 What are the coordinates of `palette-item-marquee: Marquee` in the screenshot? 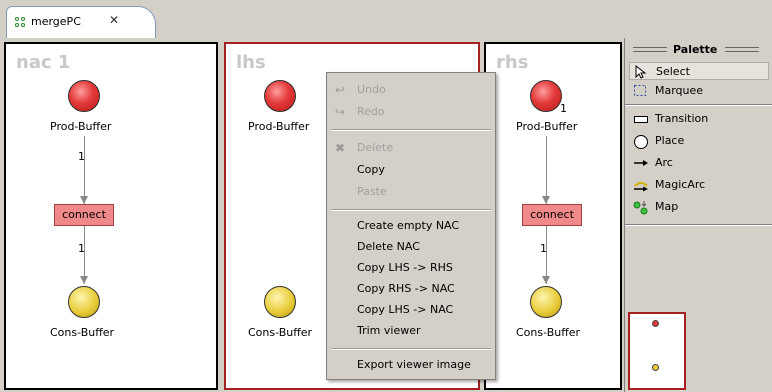 It's located at (699, 91).